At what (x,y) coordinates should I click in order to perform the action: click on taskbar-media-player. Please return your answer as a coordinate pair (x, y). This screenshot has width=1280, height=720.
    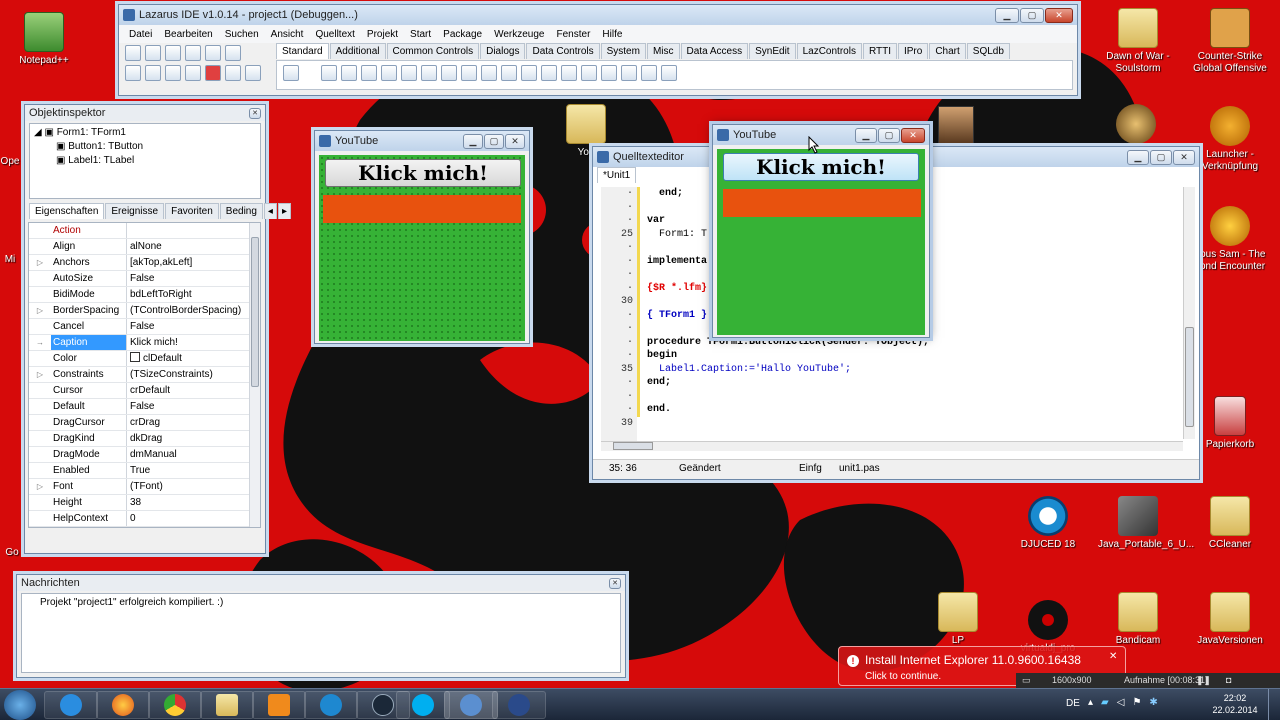
    Looking at the image, I should click on (279, 705).